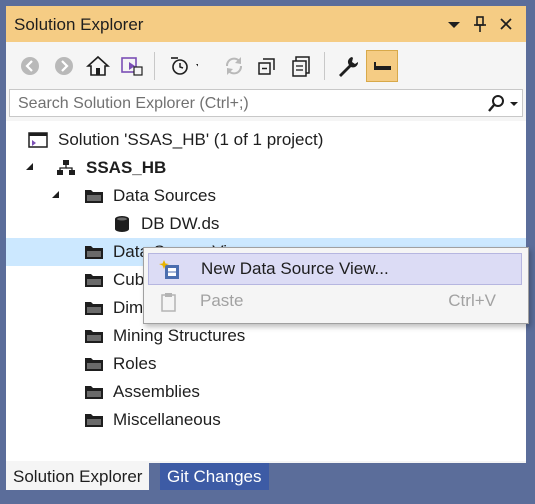  Describe the element at coordinates (164, 195) in the screenshot. I see `tree-item-label: Data Sources` at that location.